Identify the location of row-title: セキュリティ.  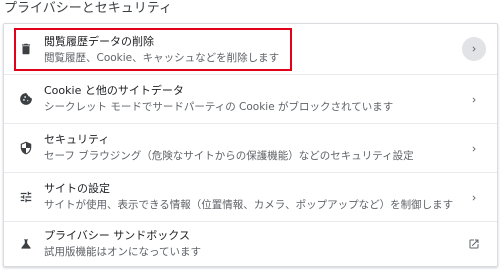
(77, 139).